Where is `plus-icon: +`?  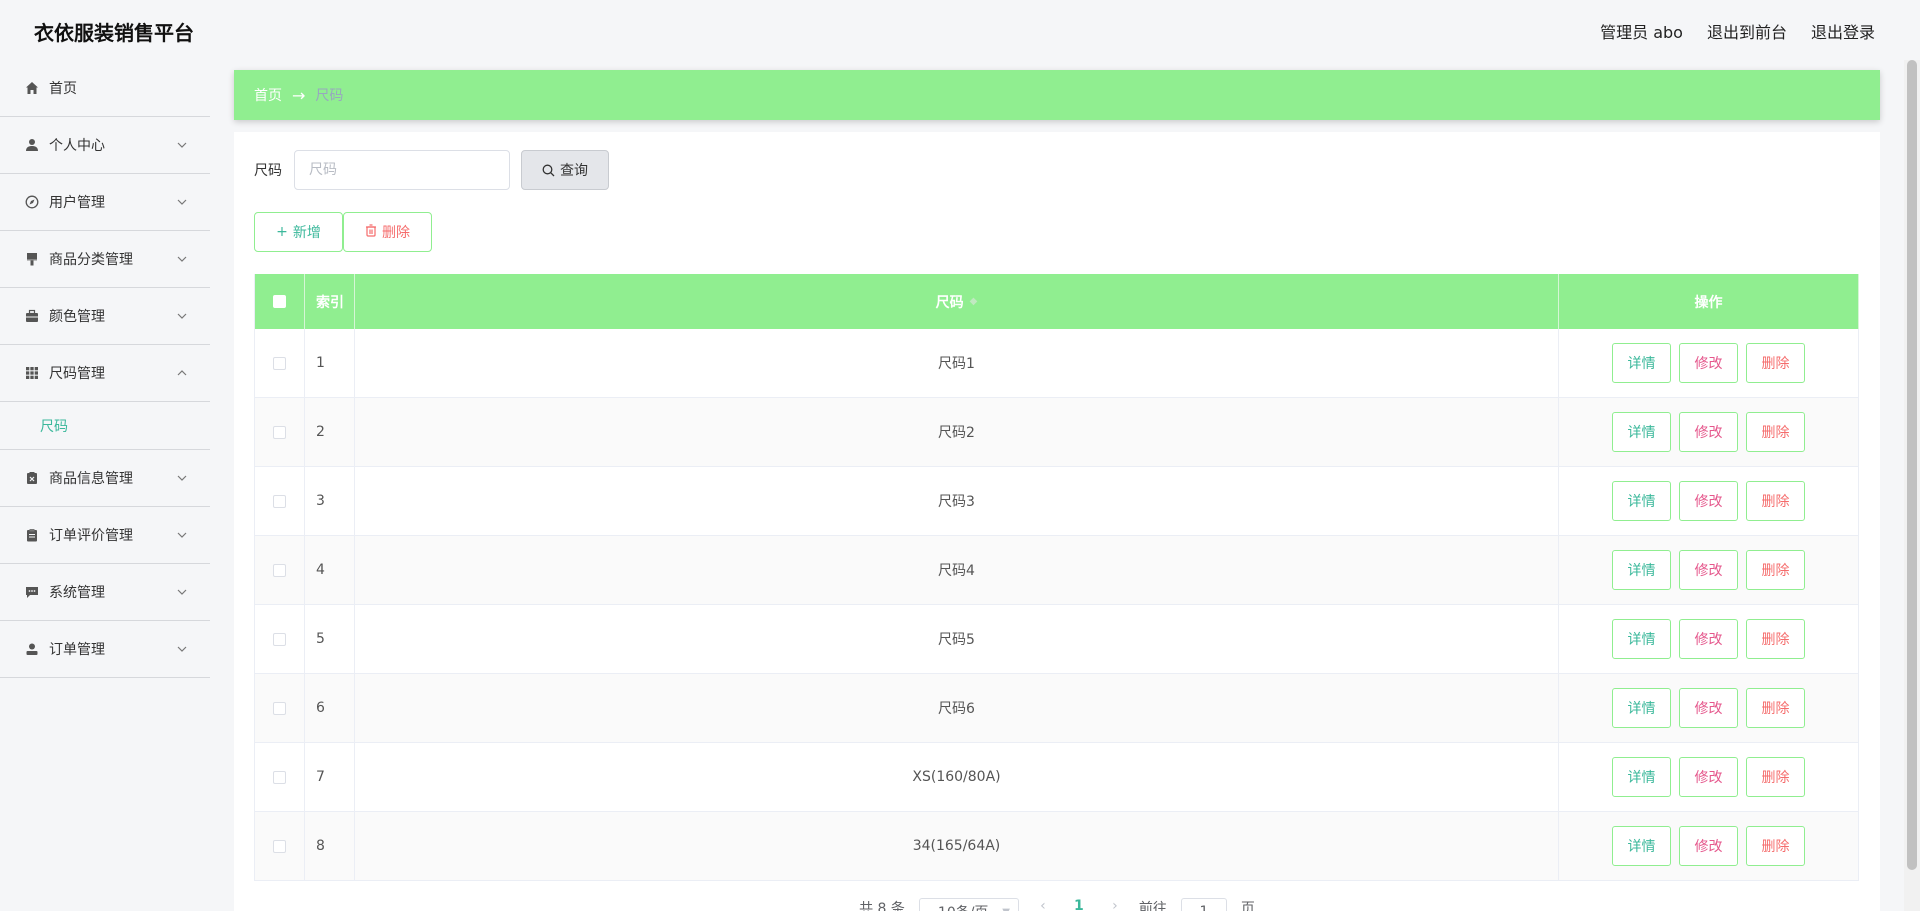 plus-icon: + is located at coordinates (282, 232).